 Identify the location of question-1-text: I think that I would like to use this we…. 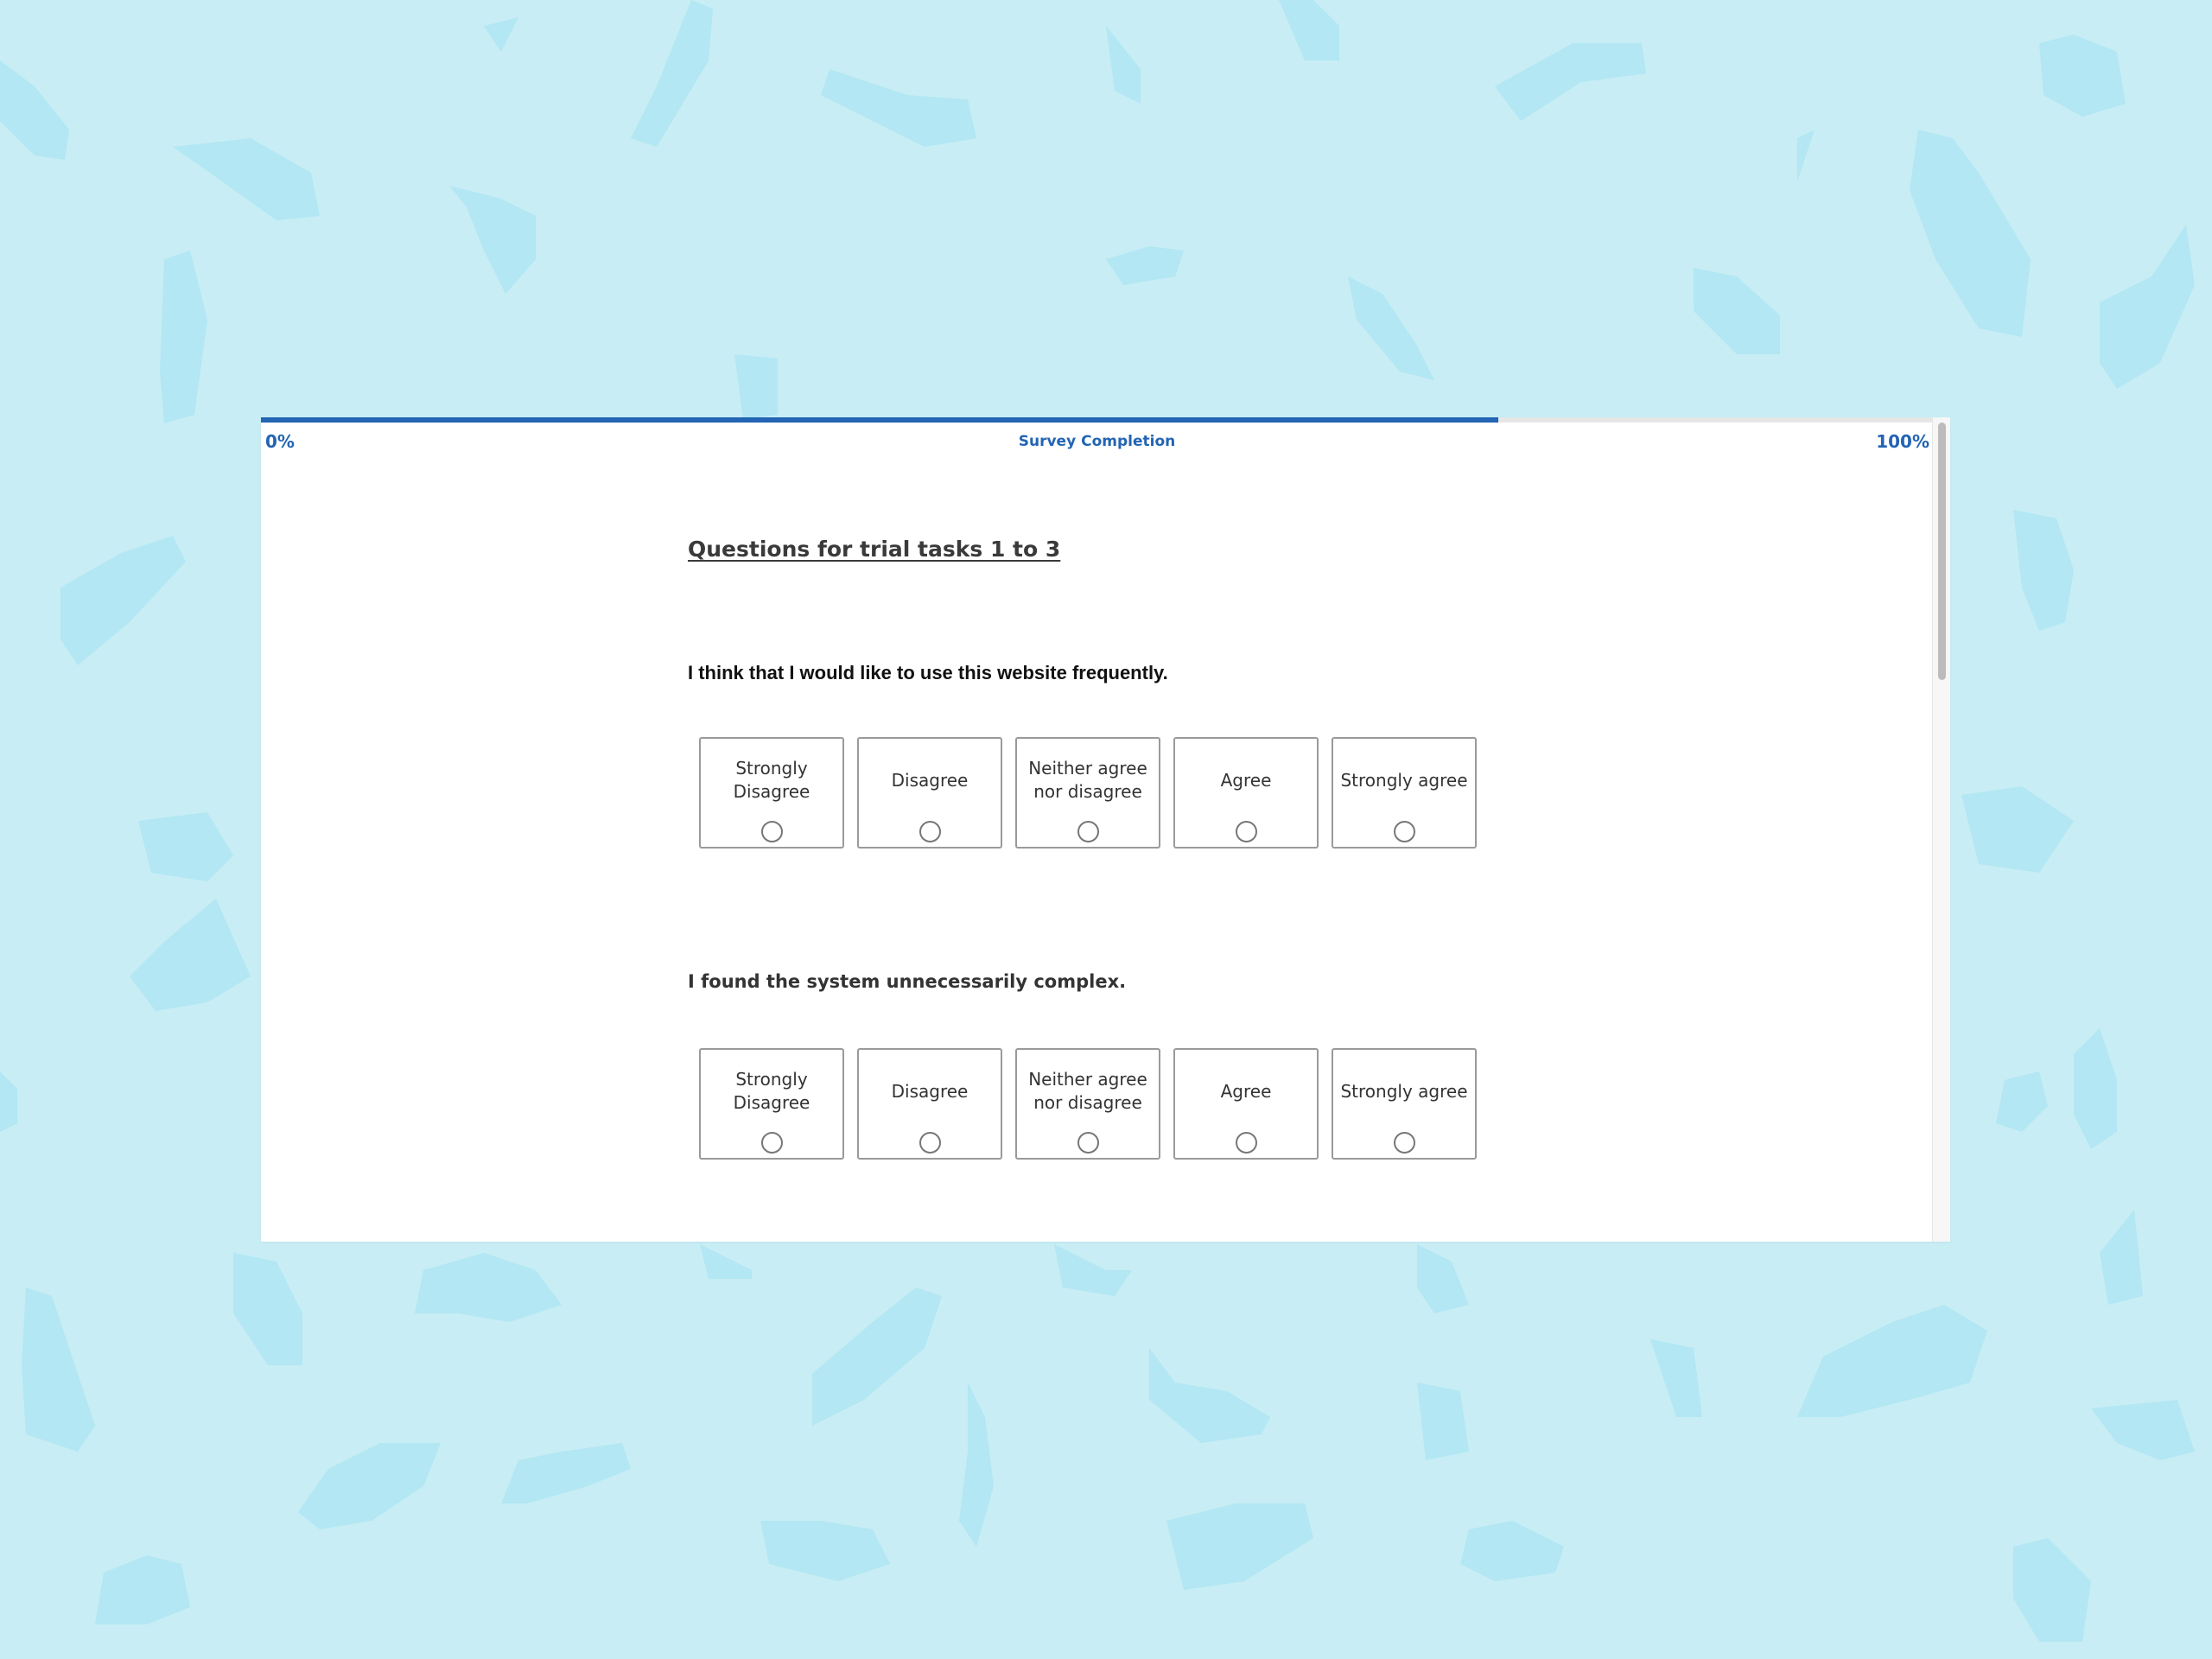
(928, 672).